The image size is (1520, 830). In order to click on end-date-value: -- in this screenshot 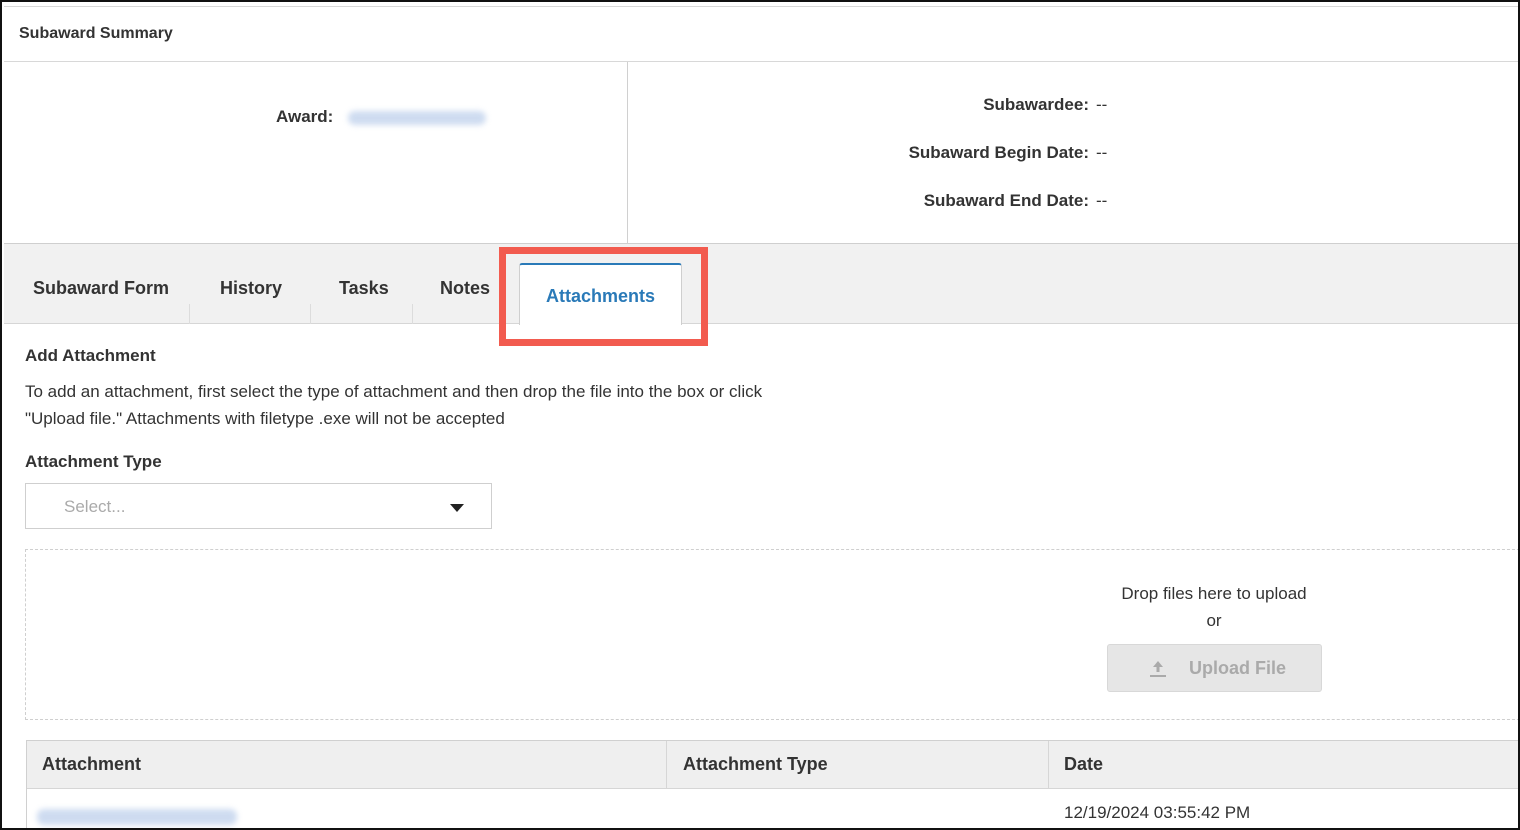, I will do `click(1102, 200)`.